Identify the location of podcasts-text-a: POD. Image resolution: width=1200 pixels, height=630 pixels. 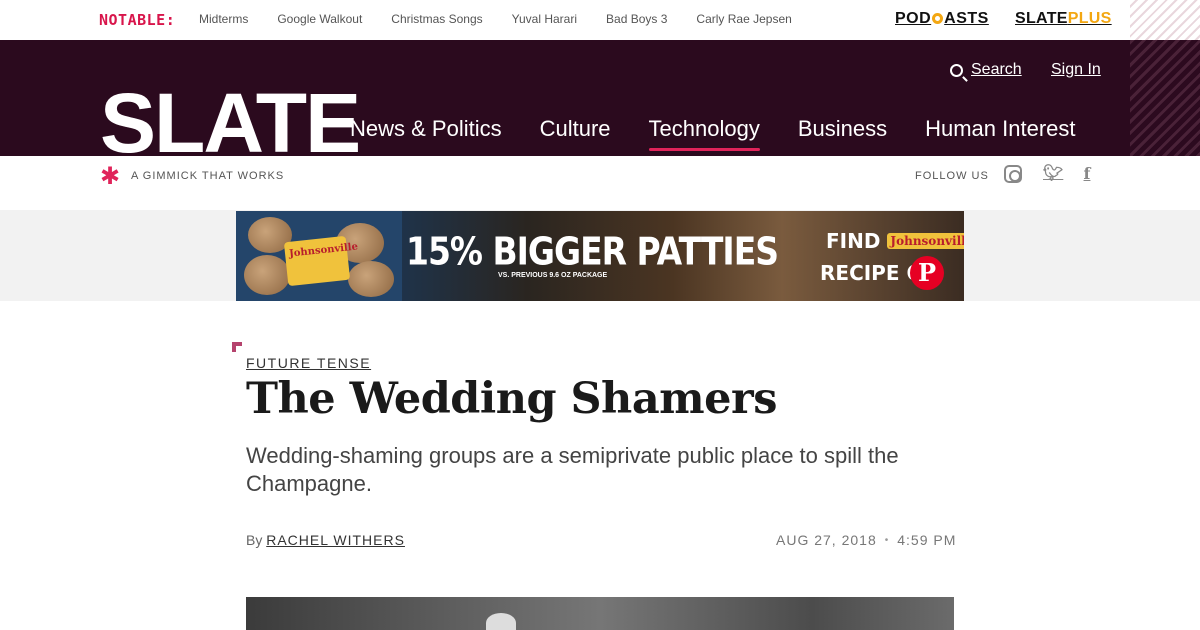
(913, 18).